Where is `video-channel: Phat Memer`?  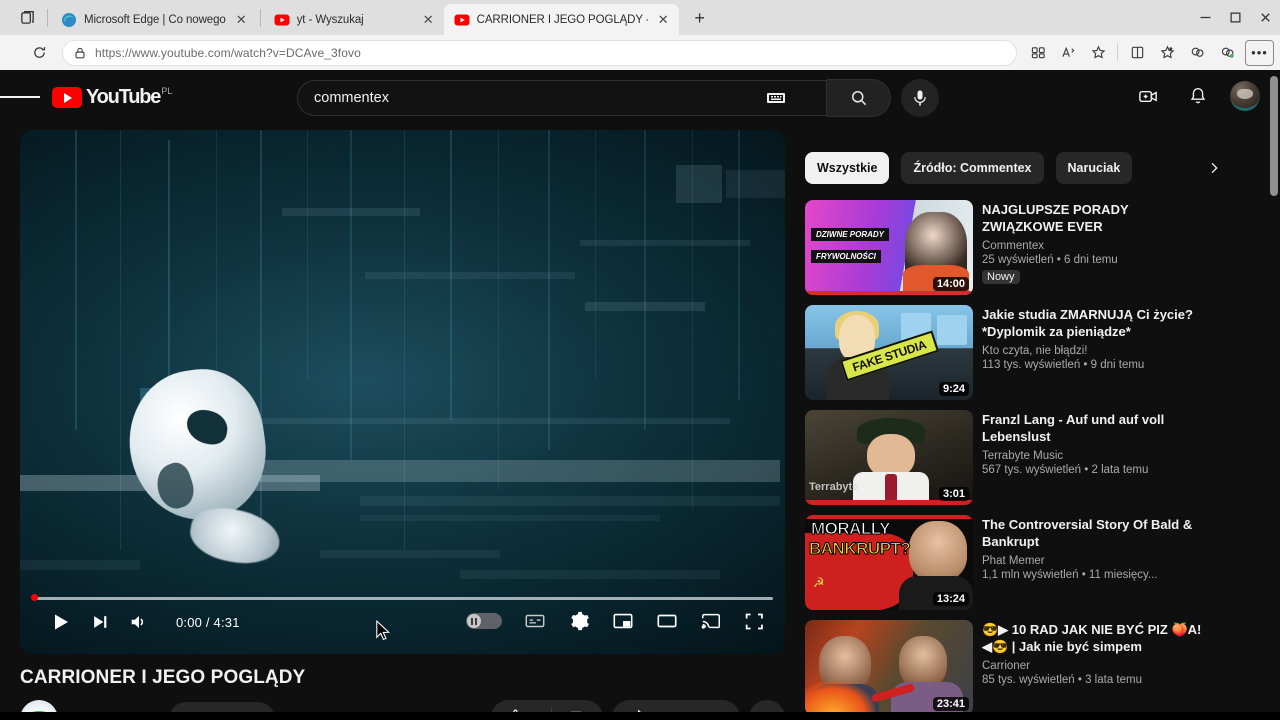 video-channel: Phat Memer is located at coordinates (1093, 561).